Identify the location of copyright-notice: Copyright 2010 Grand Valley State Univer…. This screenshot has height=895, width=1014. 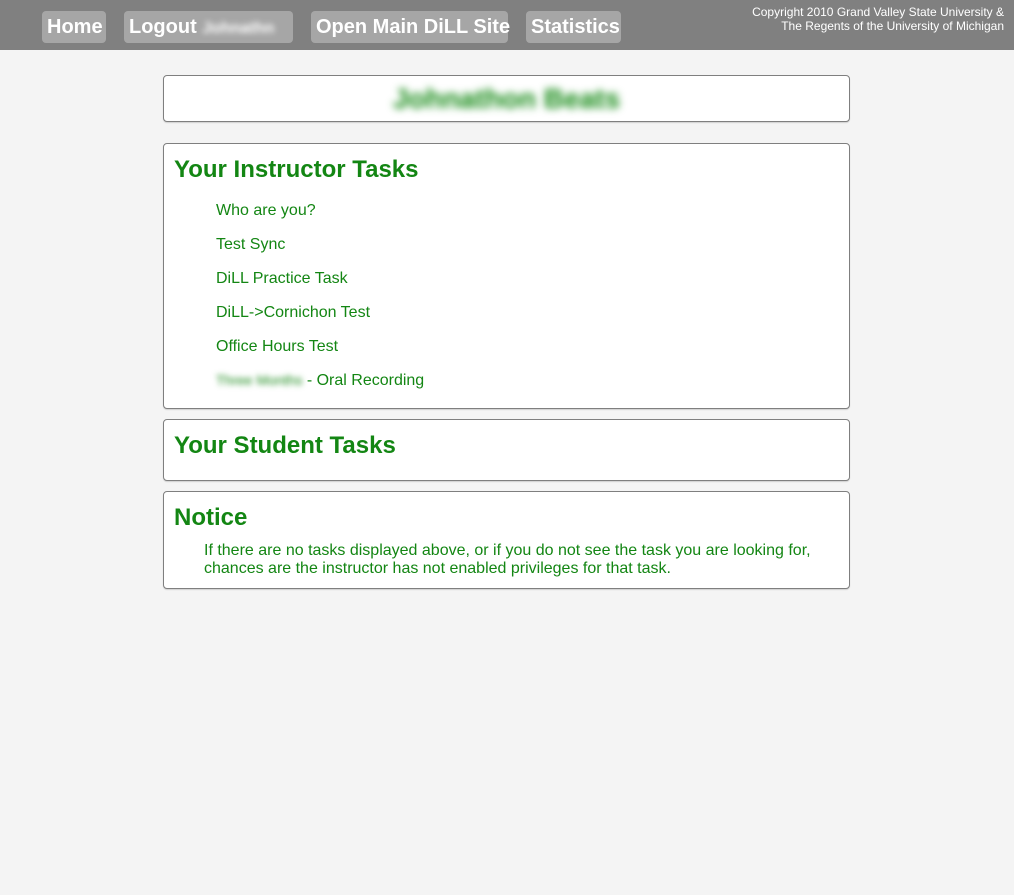
(878, 19).